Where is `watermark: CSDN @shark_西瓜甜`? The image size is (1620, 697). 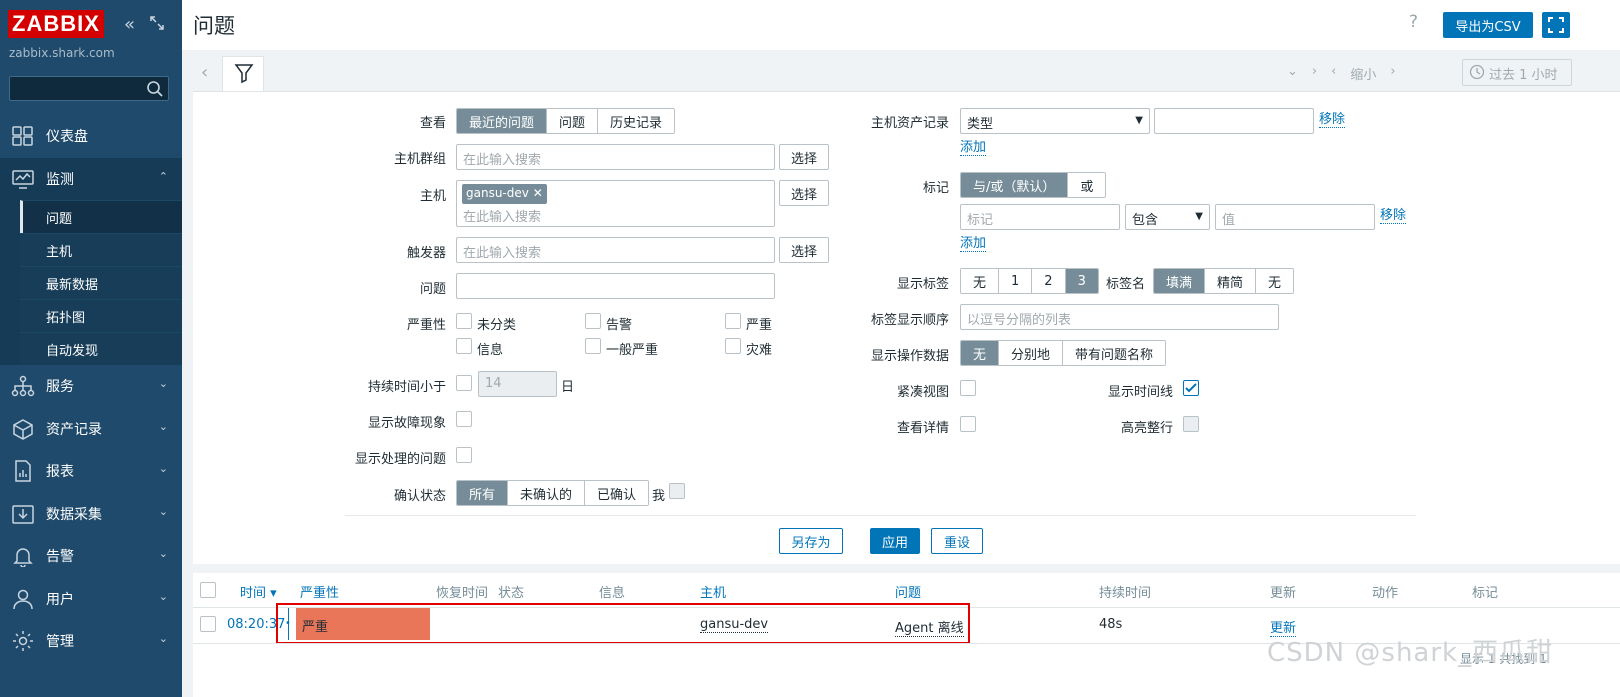 watermark: CSDN @shark_西瓜甜 is located at coordinates (1410, 653).